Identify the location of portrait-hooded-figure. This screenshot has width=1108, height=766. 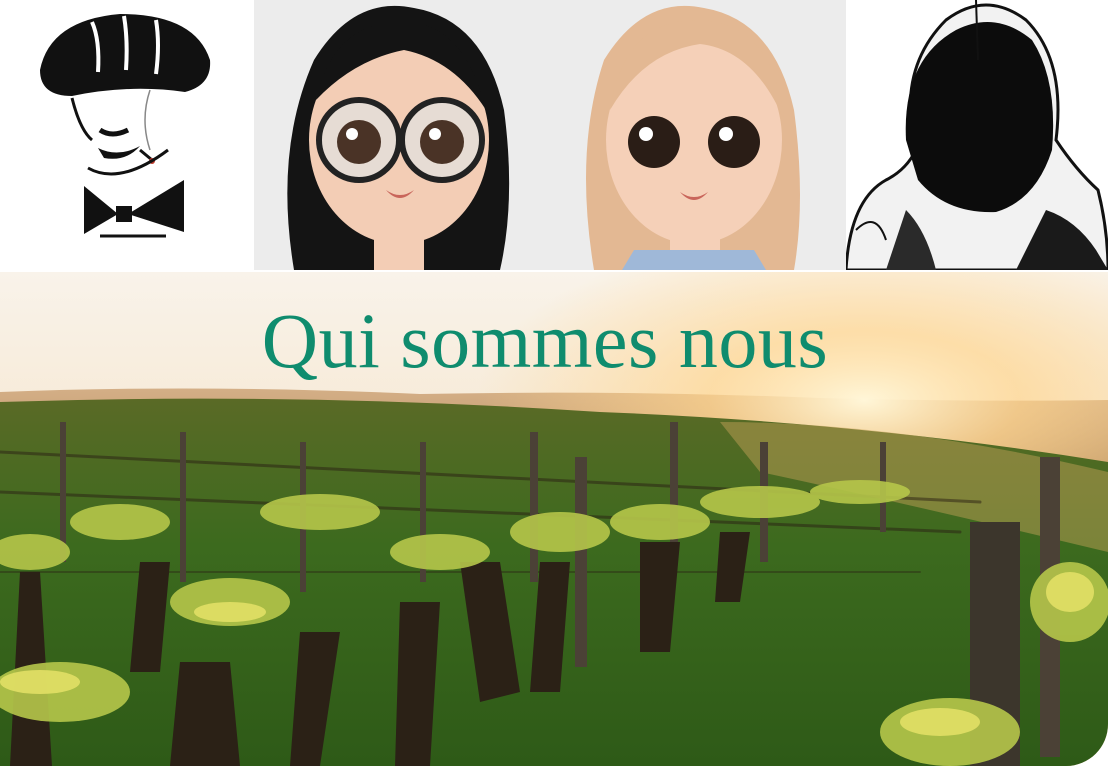
(977, 135).